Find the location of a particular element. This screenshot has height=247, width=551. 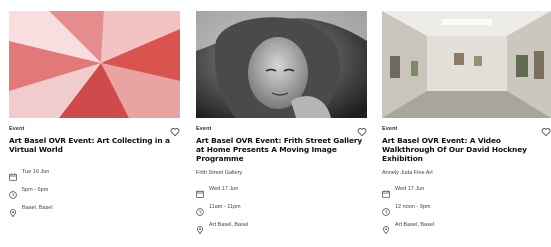

event-time: 5pm - 6pm is located at coordinates (35, 189).